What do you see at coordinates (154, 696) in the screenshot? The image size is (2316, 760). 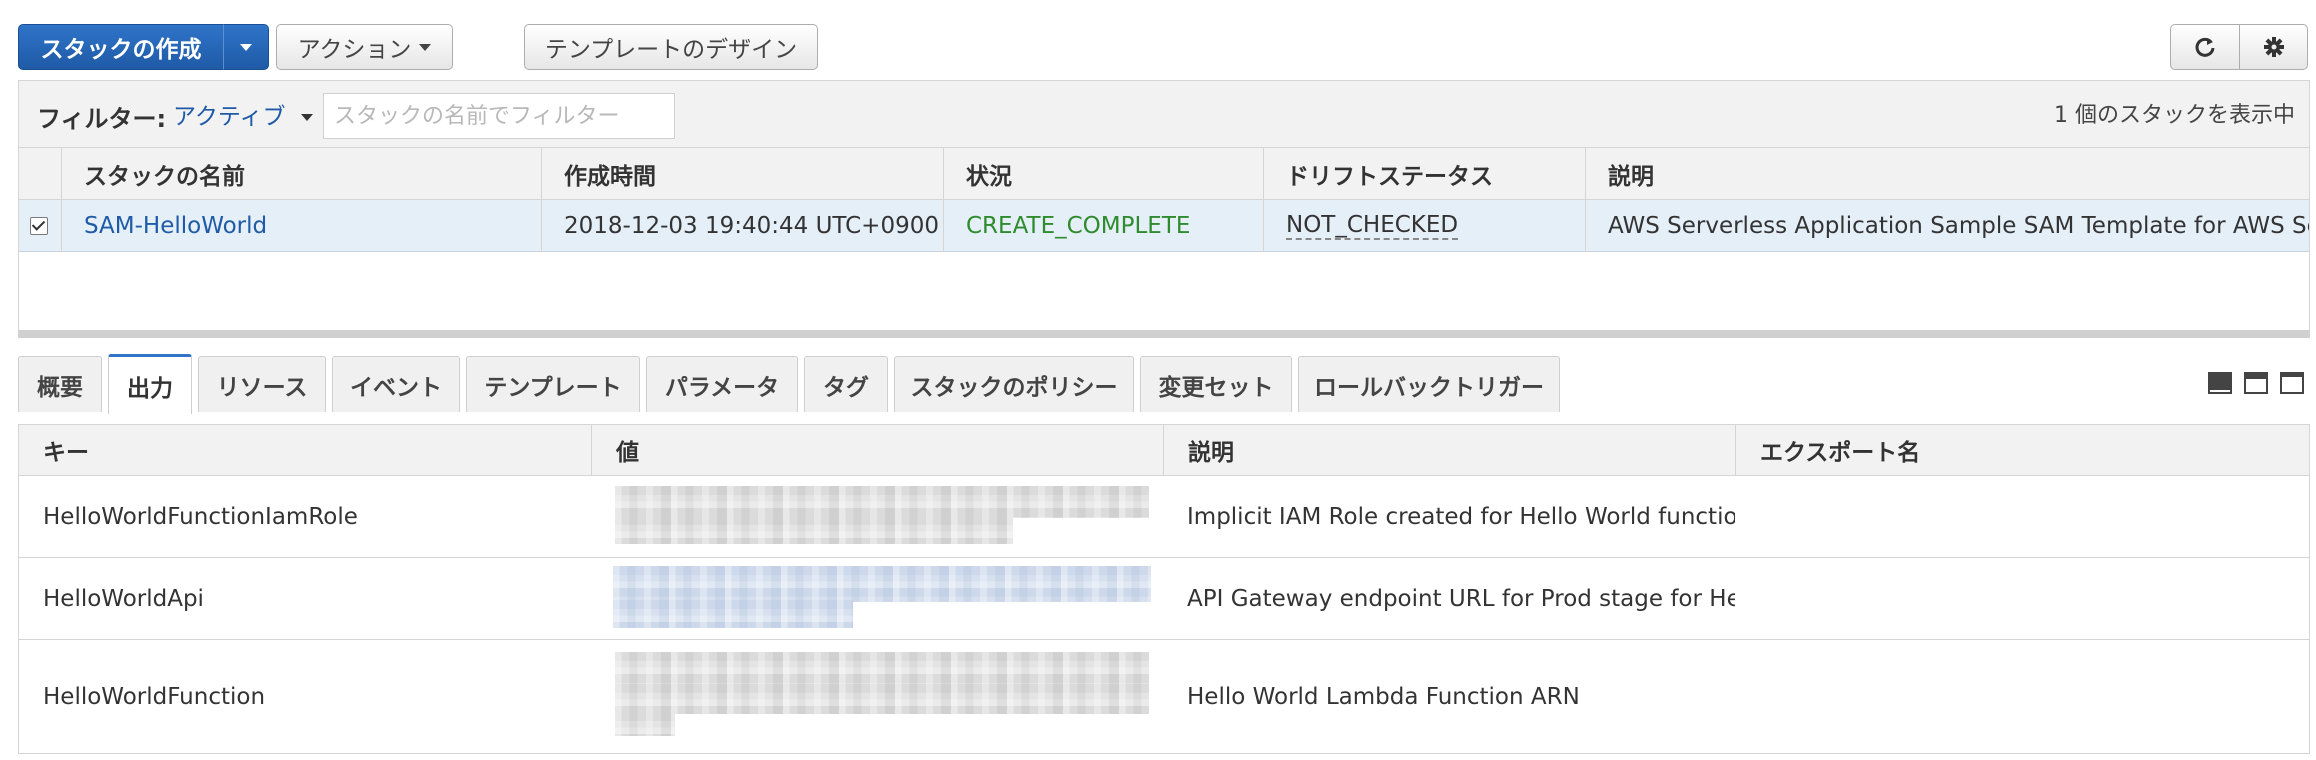 I see `output-key: HelloWorldFunction` at bounding box center [154, 696].